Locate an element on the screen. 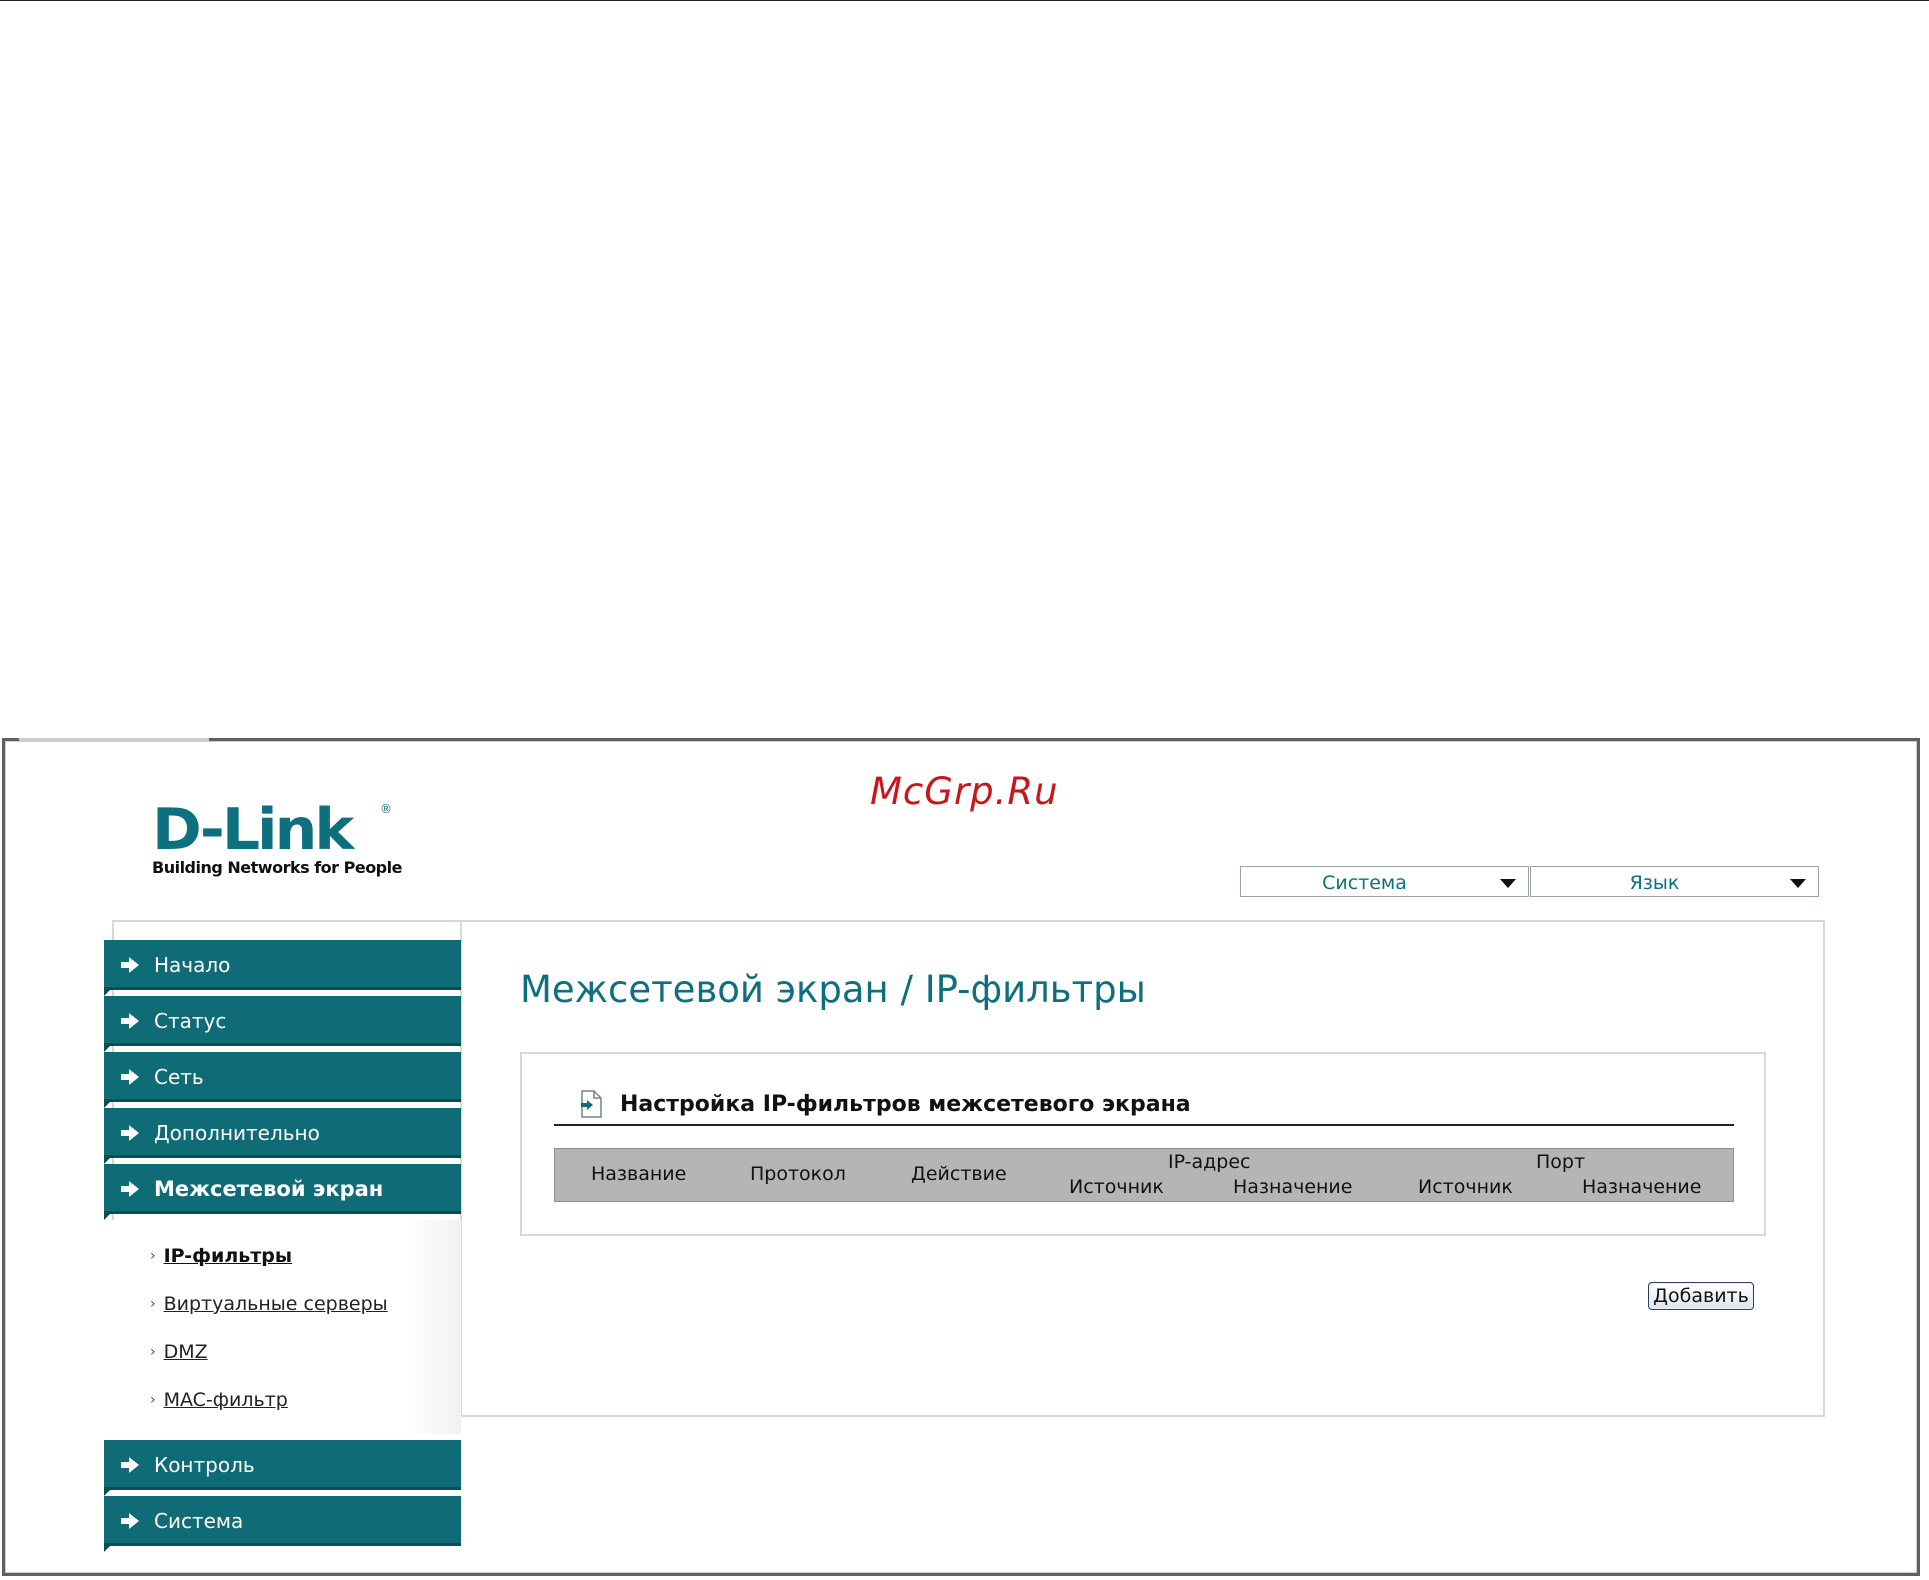  subnav-item-mac-filter: › MAC-фильтр is located at coordinates (282, 1400).